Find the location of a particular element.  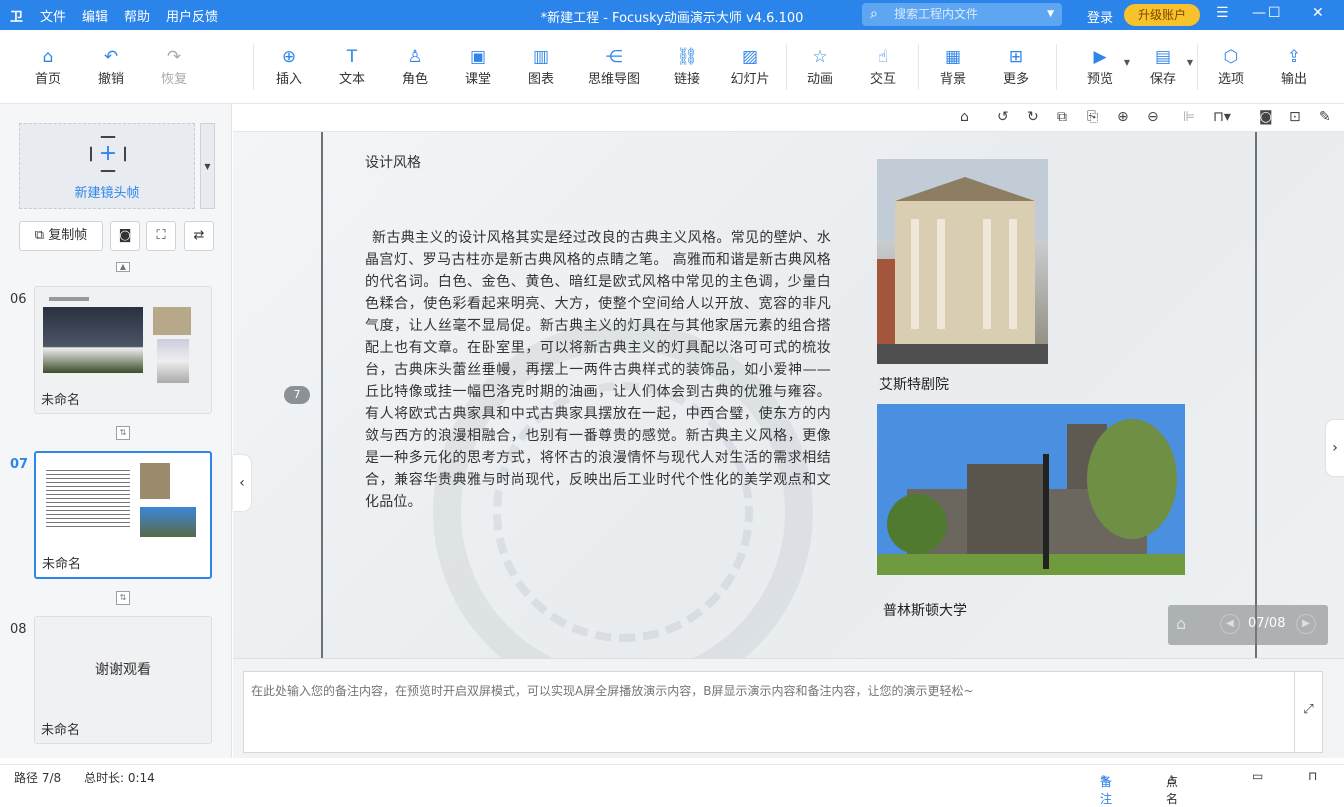

options-label: 选项 is located at coordinates (1230, 79).